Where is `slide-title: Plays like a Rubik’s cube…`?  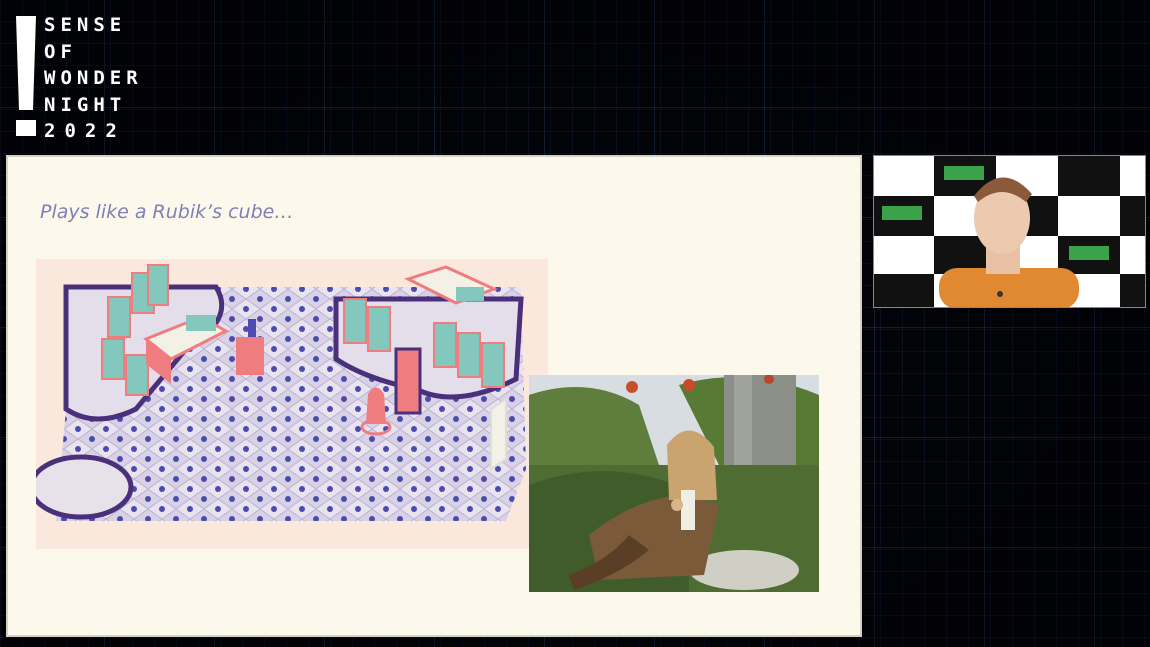
slide-title: Plays like a Rubik’s cube… is located at coordinates (167, 212).